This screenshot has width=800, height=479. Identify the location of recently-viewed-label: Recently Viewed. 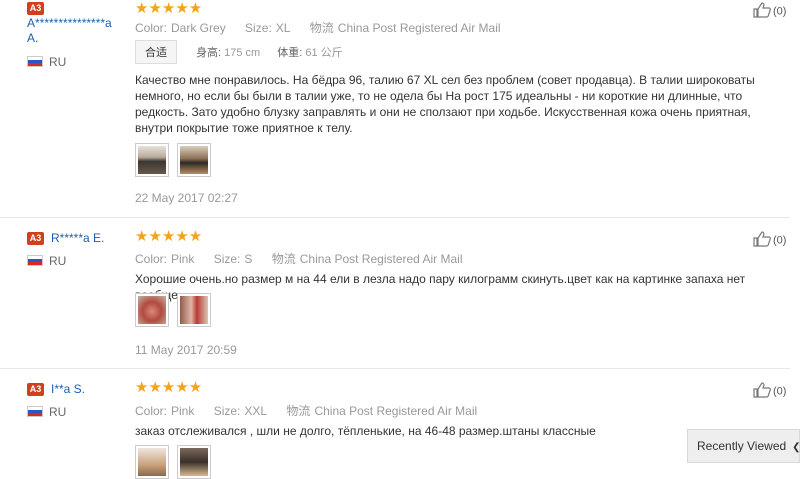
(742, 446).